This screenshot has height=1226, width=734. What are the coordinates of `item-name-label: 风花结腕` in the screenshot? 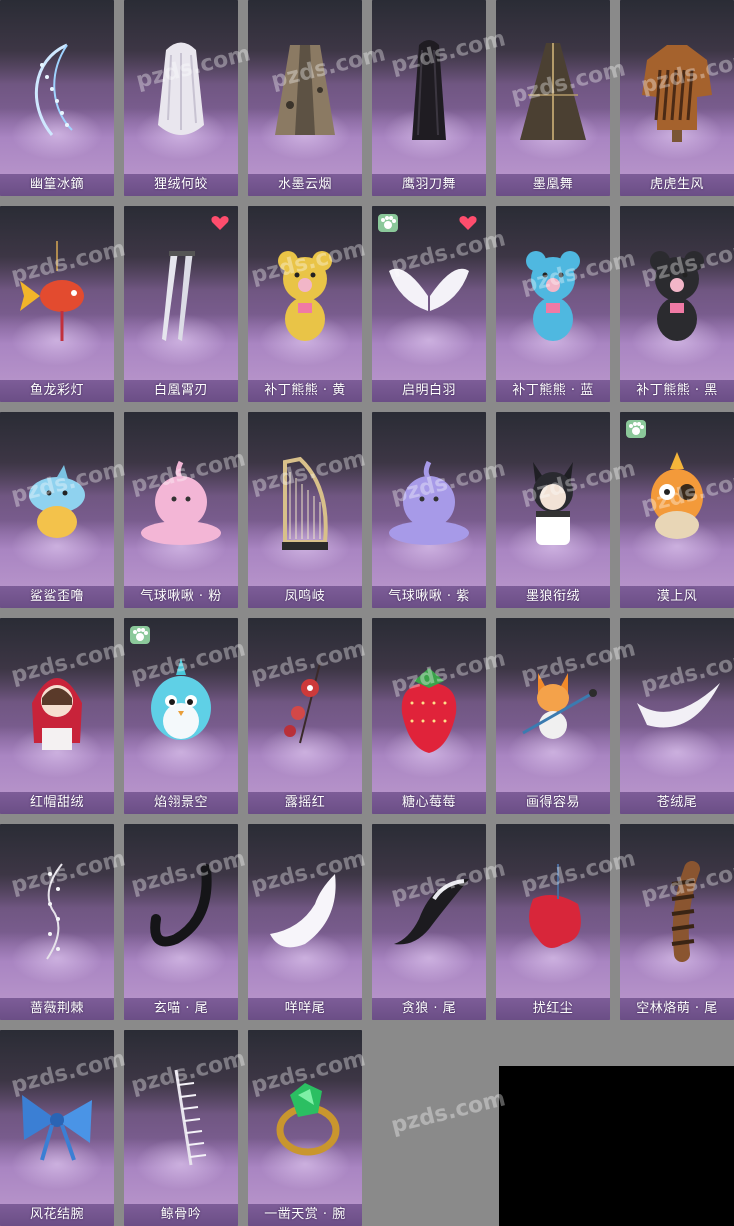 It's located at (57, 1215).